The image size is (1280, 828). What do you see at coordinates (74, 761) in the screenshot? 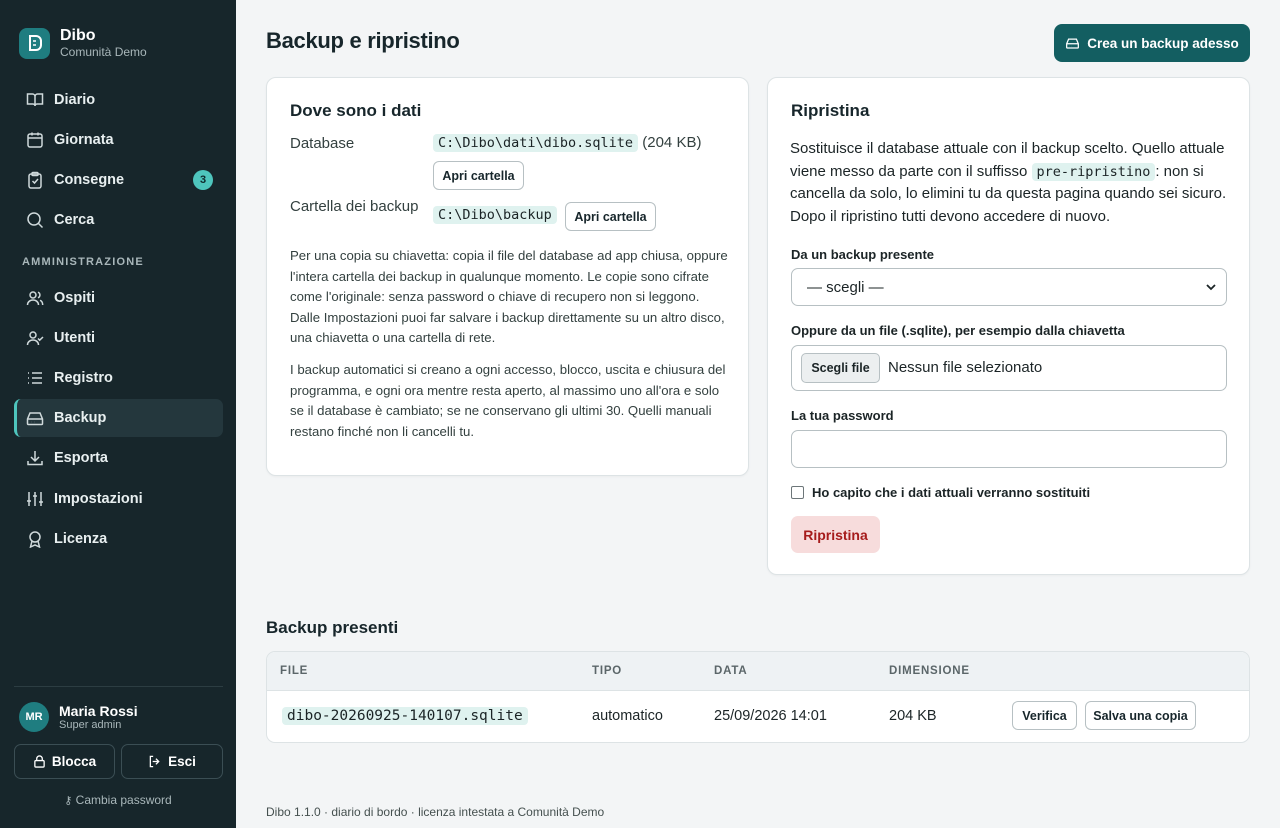
I see `lock-label: Blocca` at bounding box center [74, 761].